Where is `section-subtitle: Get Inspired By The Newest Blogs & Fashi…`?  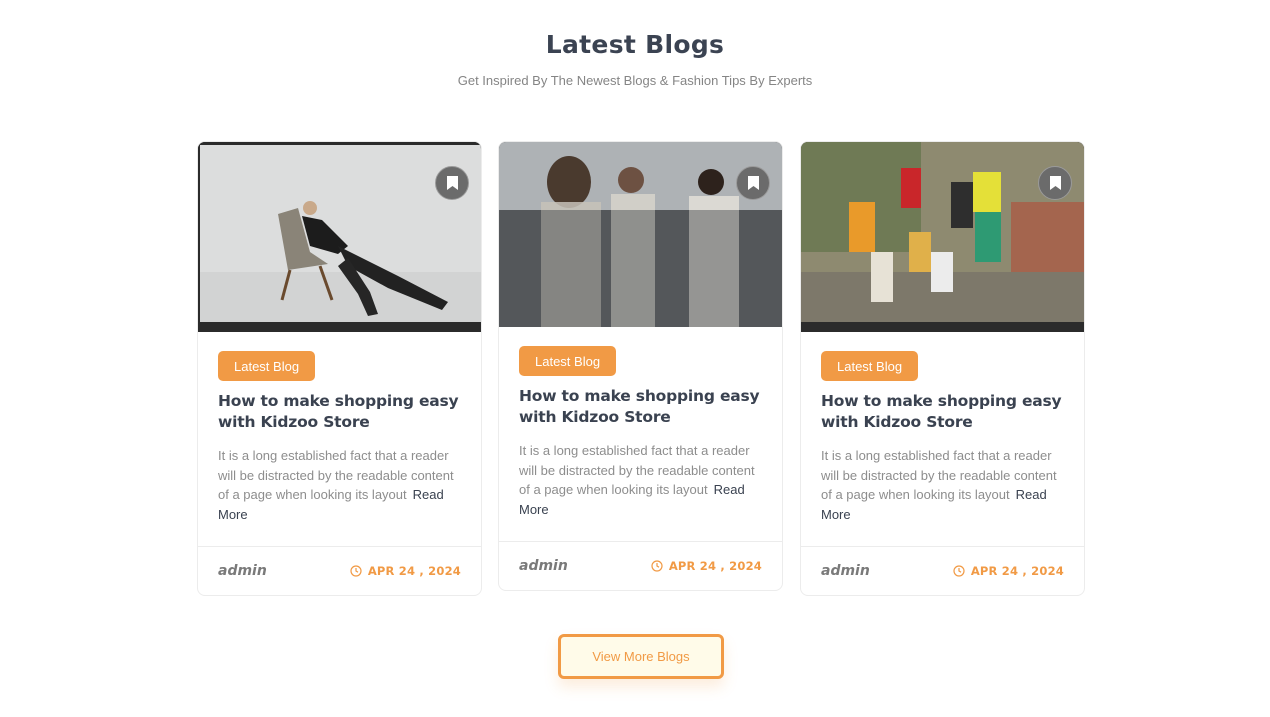
section-subtitle: Get Inspired By The Newest Blogs & Fashi… is located at coordinates (635, 80).